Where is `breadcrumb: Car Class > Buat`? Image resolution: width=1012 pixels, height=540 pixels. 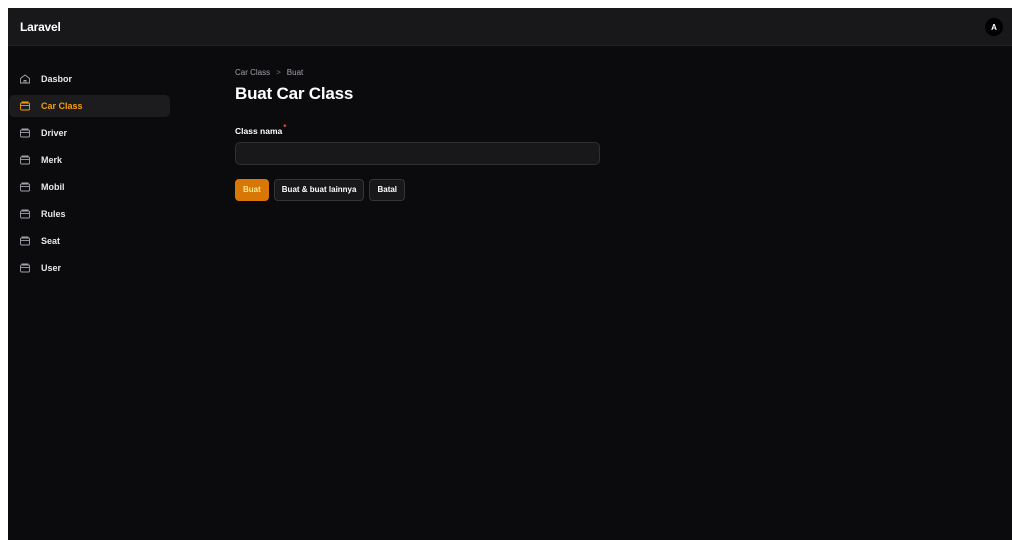 breadcrumb: Car Class > Buat is located at coordinates (435, 72).